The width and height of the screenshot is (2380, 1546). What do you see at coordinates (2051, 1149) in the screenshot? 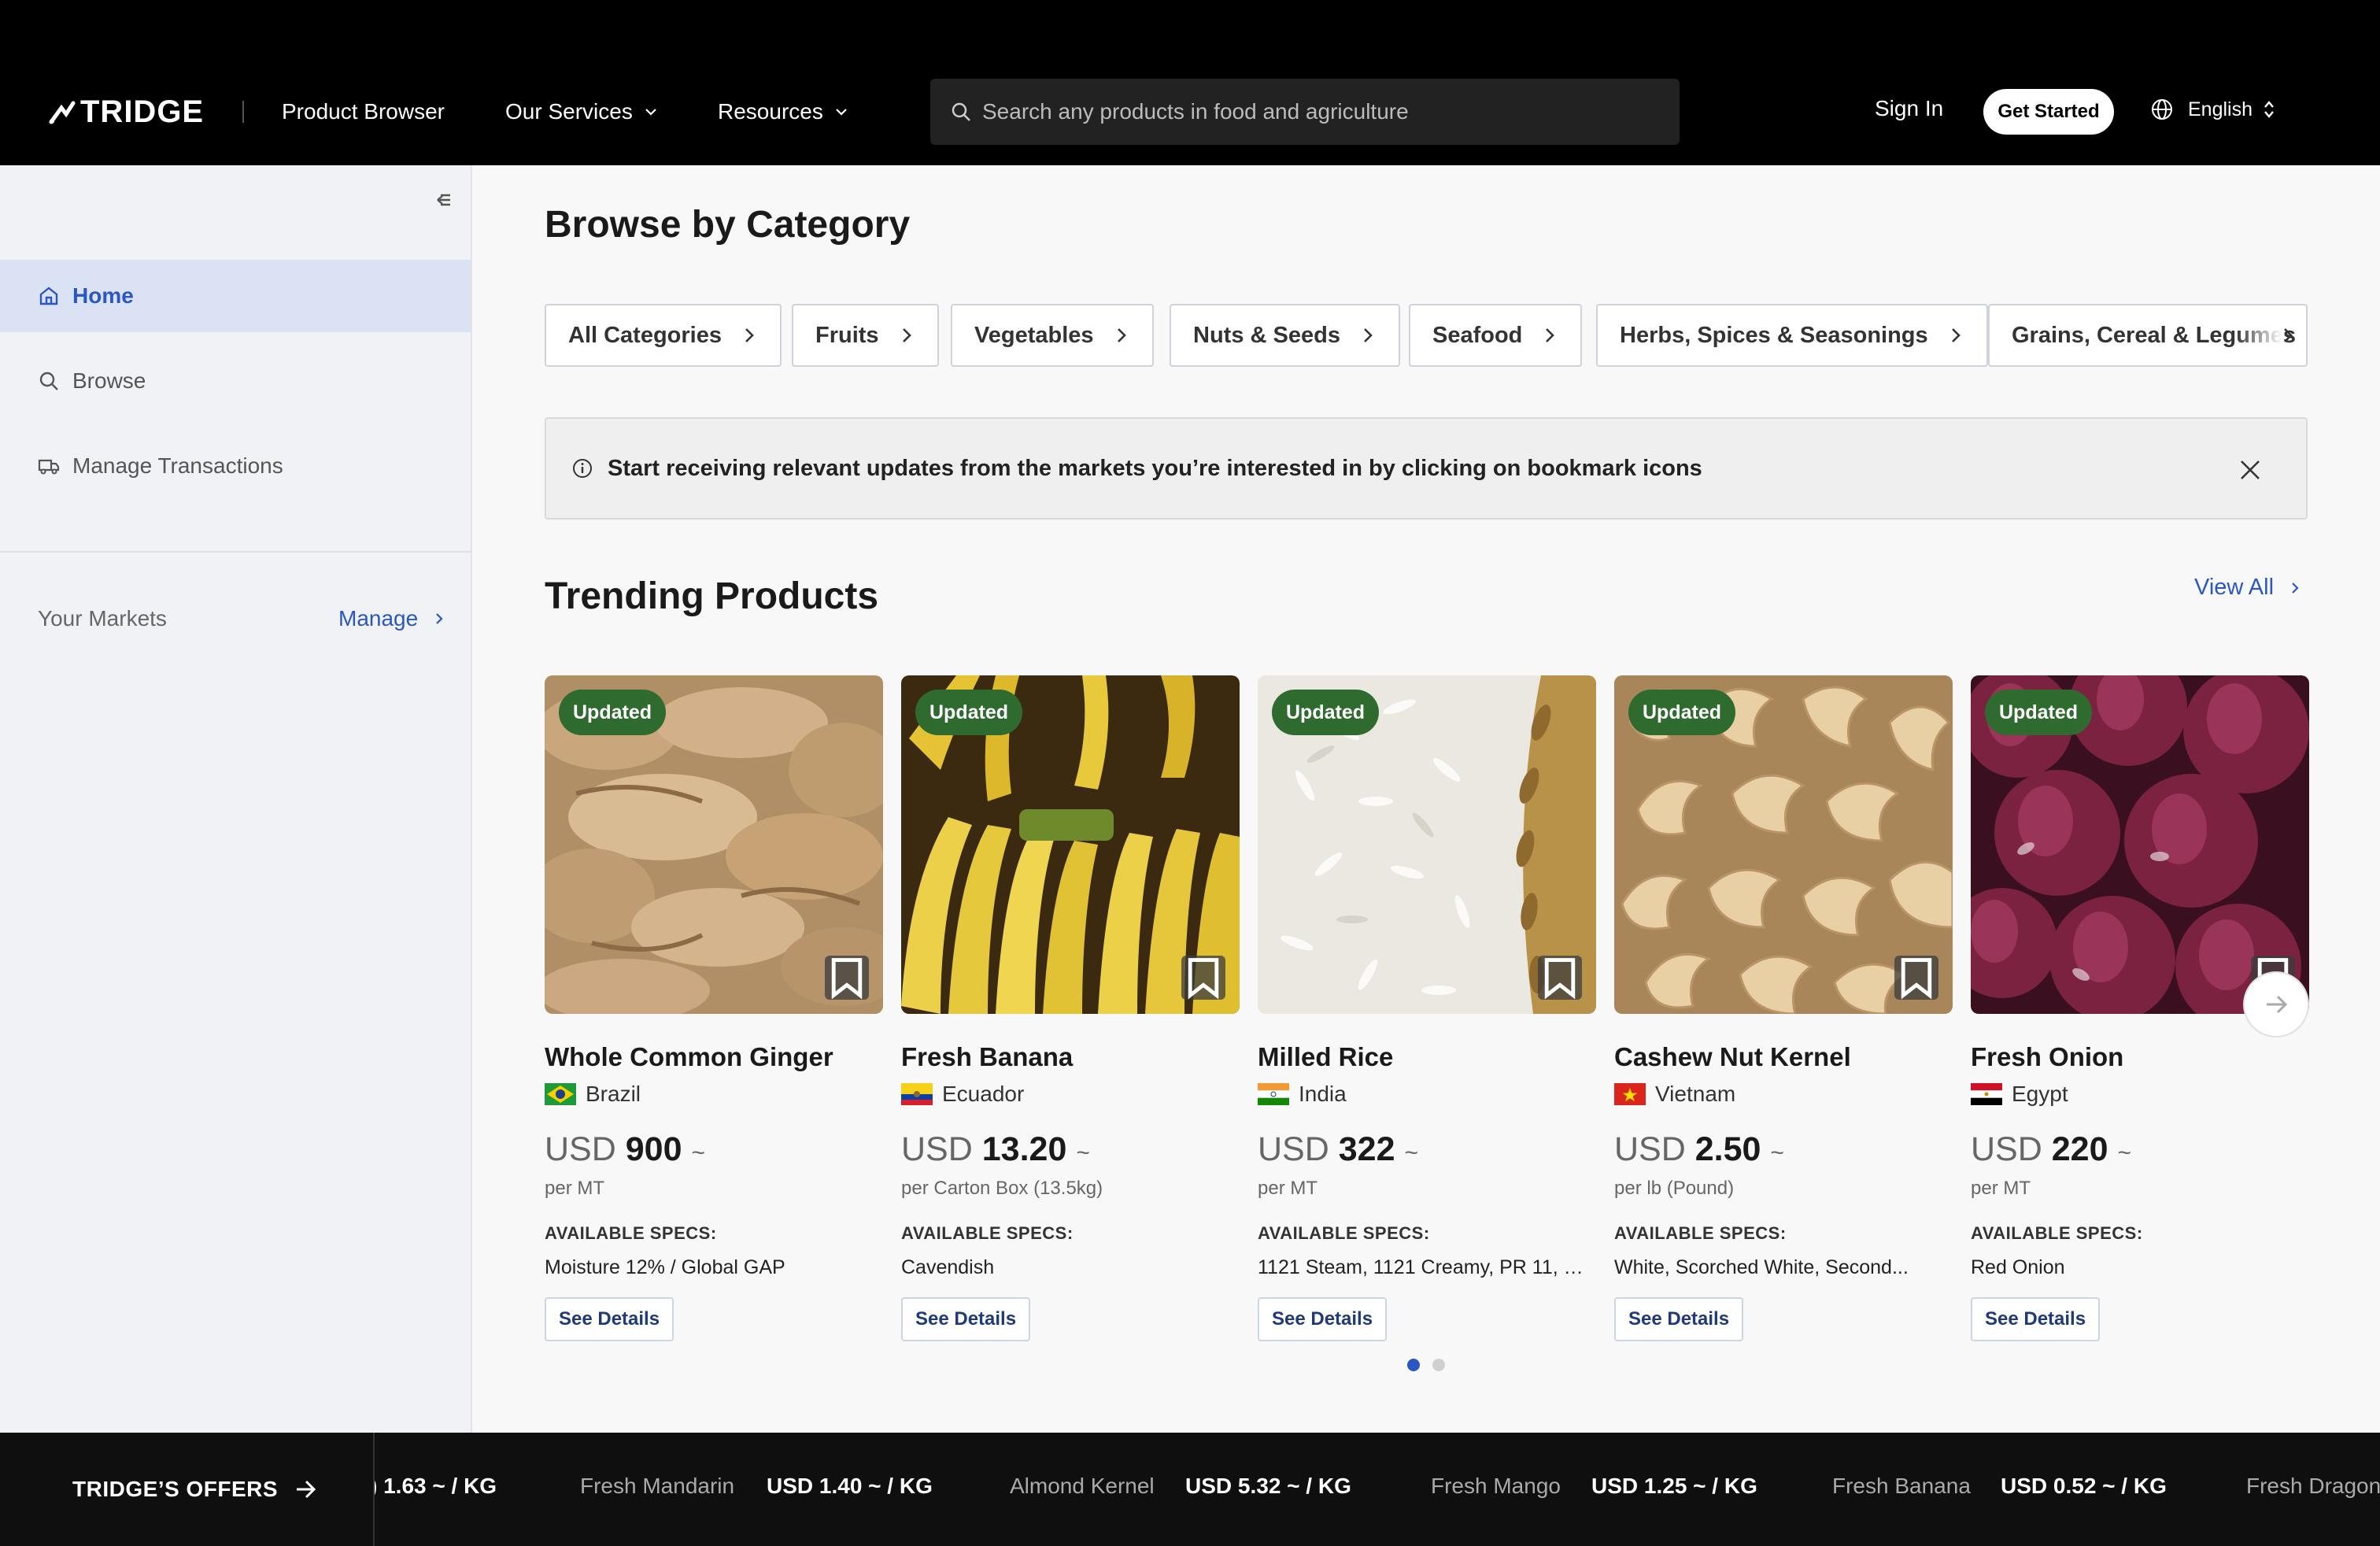
I see `product-price: USD 220 ~` at bounding box center [2051, 1149].